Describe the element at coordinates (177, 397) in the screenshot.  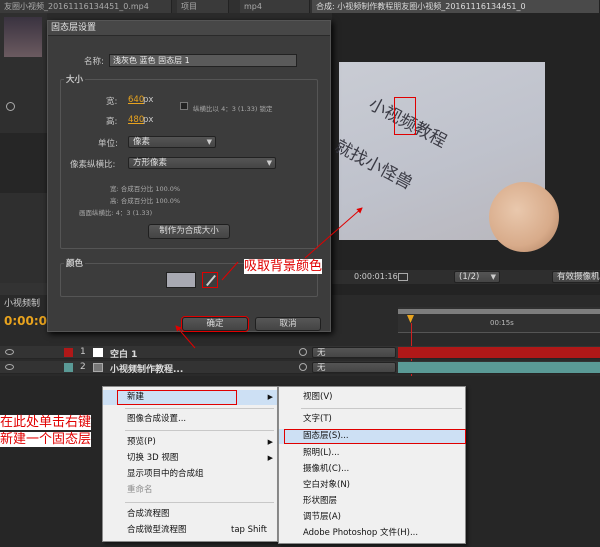
I see `new-highlight-box` at that location.